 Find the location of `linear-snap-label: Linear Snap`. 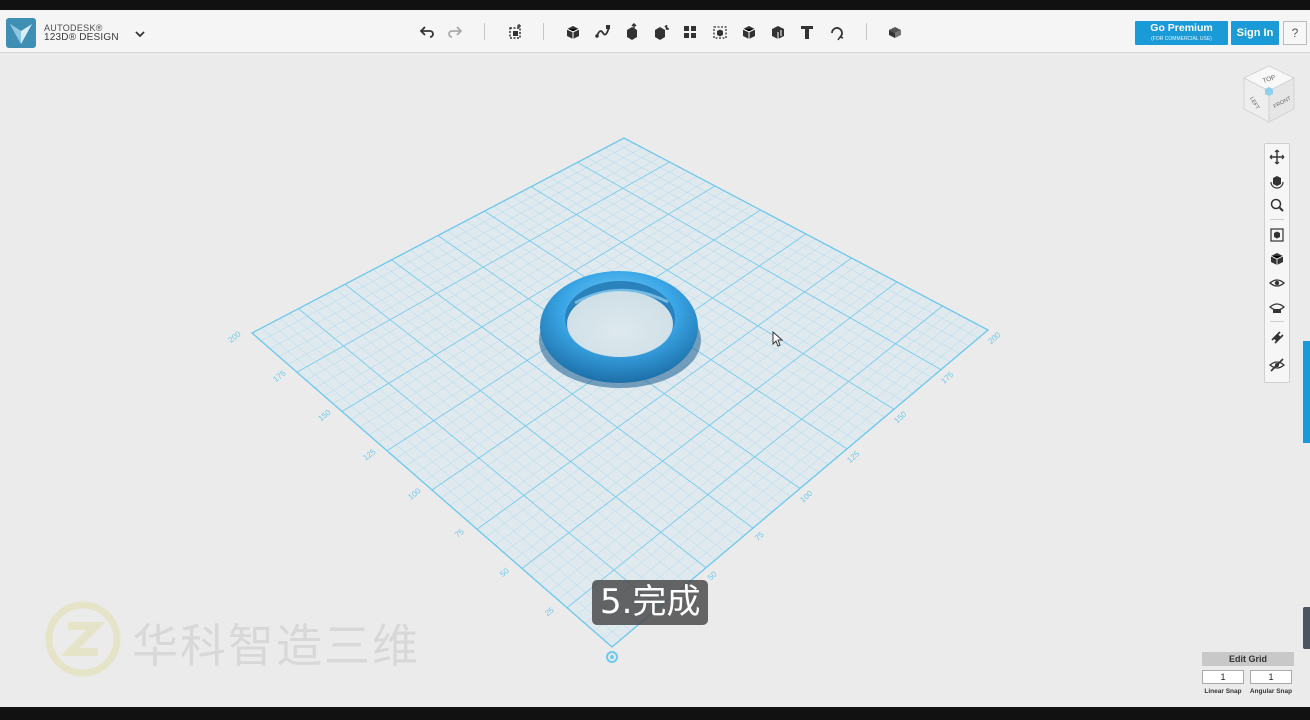

linear-snap-label: Linear Snap is located at coordinates (1223, 691).